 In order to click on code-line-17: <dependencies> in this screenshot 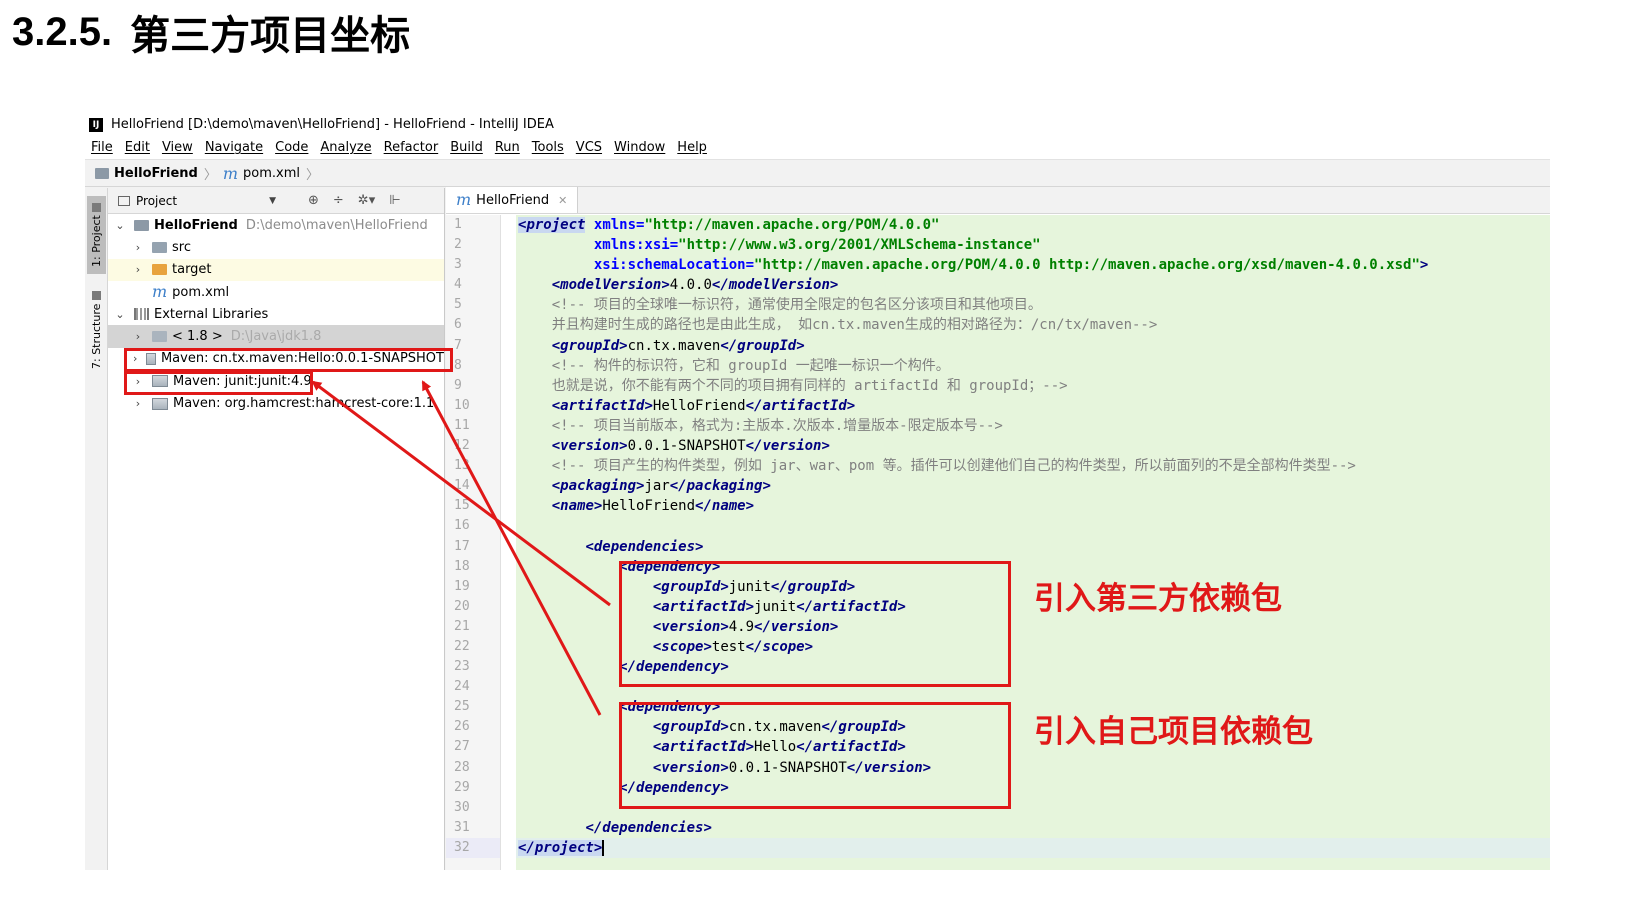, I will do `click(644, 546)`.